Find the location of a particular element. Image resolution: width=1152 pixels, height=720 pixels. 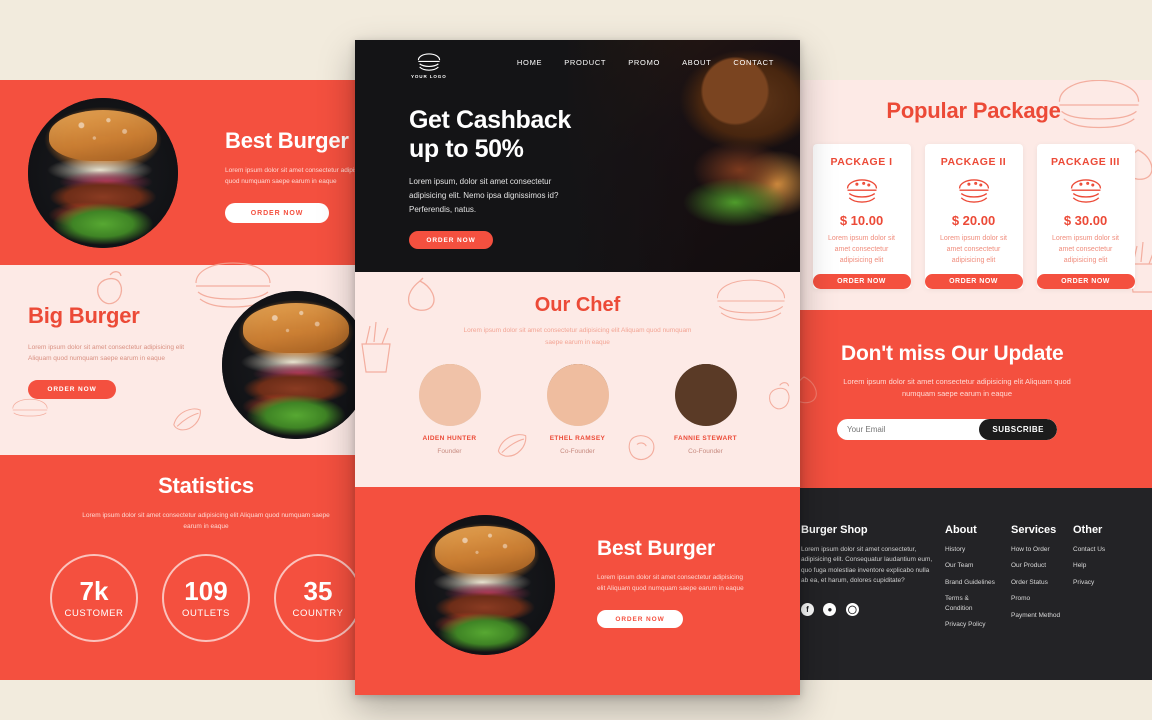

stat-value: 109 is located at coordinates (206, 590).